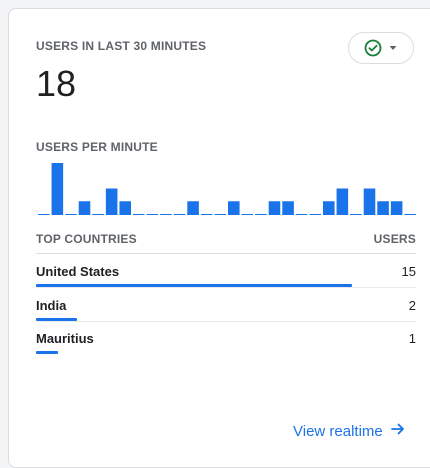 The image size is (430, 468). What do you see at coordinates (226, 253) in the screenshot?
I see `header-divider` at bounding box center [226, 253].